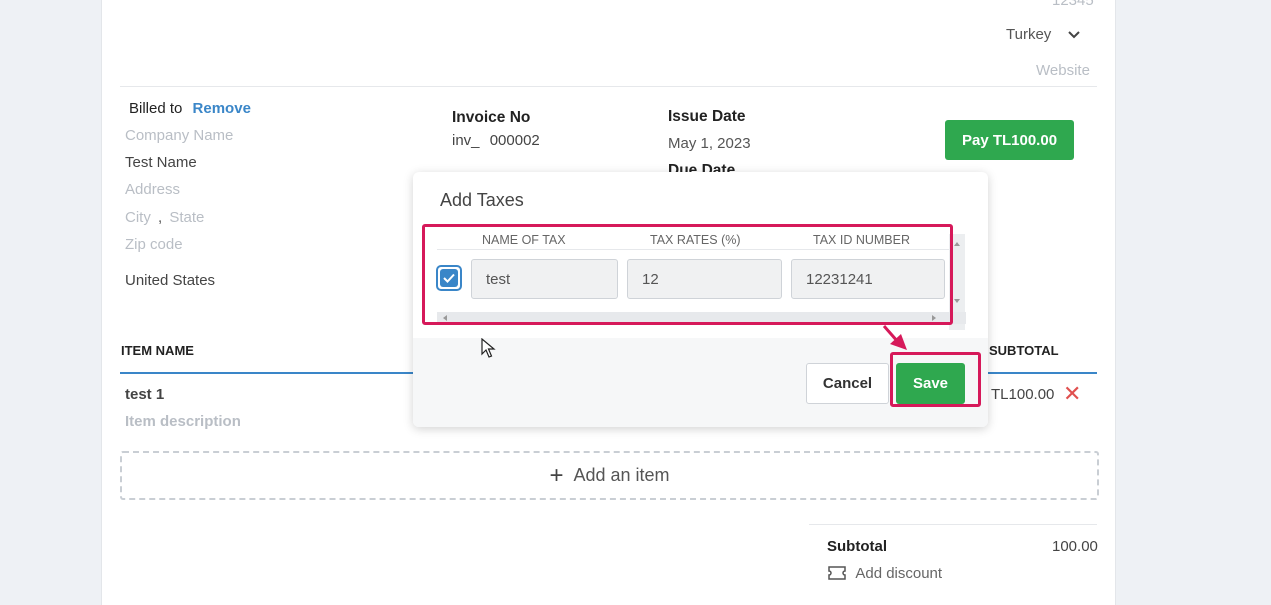 The width and height of the screenshot is (1271, 605). I want to click on add-discount-button: Add discount, so click(885, 573).